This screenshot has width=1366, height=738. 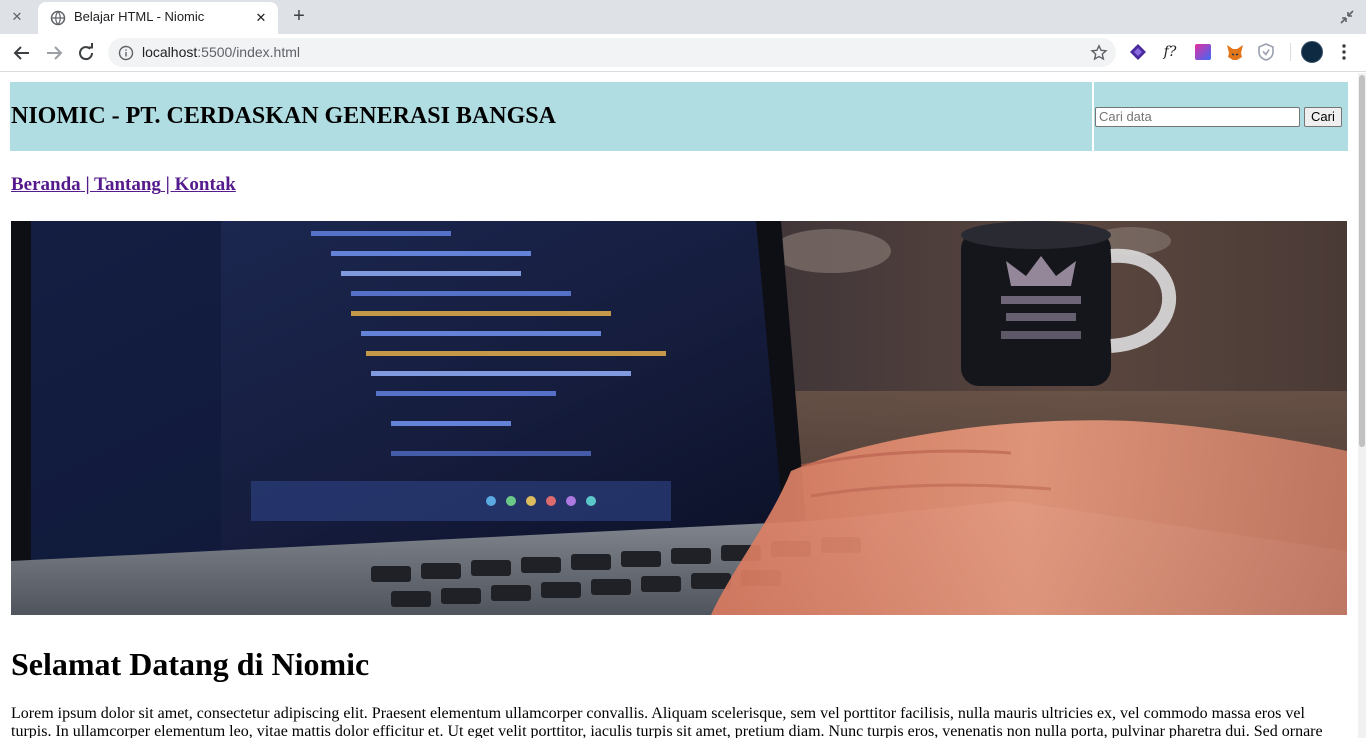 I want to click on tab-title: Belajar HTML - Niomic, so click(x=139, y=16).